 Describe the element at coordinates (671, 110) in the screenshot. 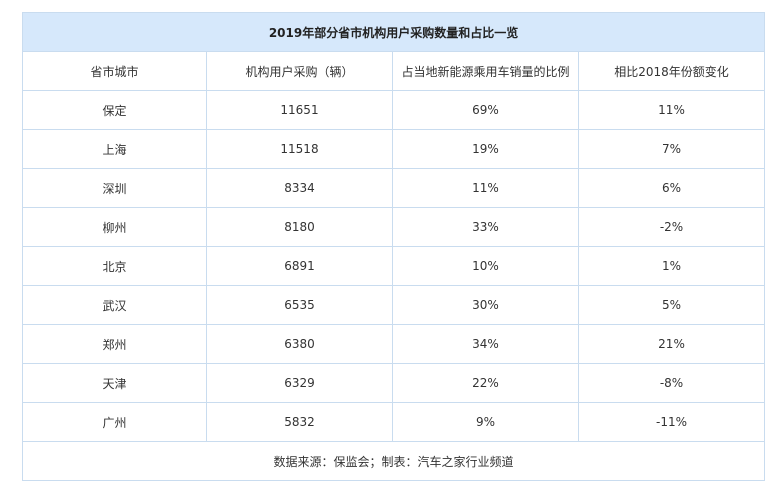

I see `cell-change: 11%` at that location.